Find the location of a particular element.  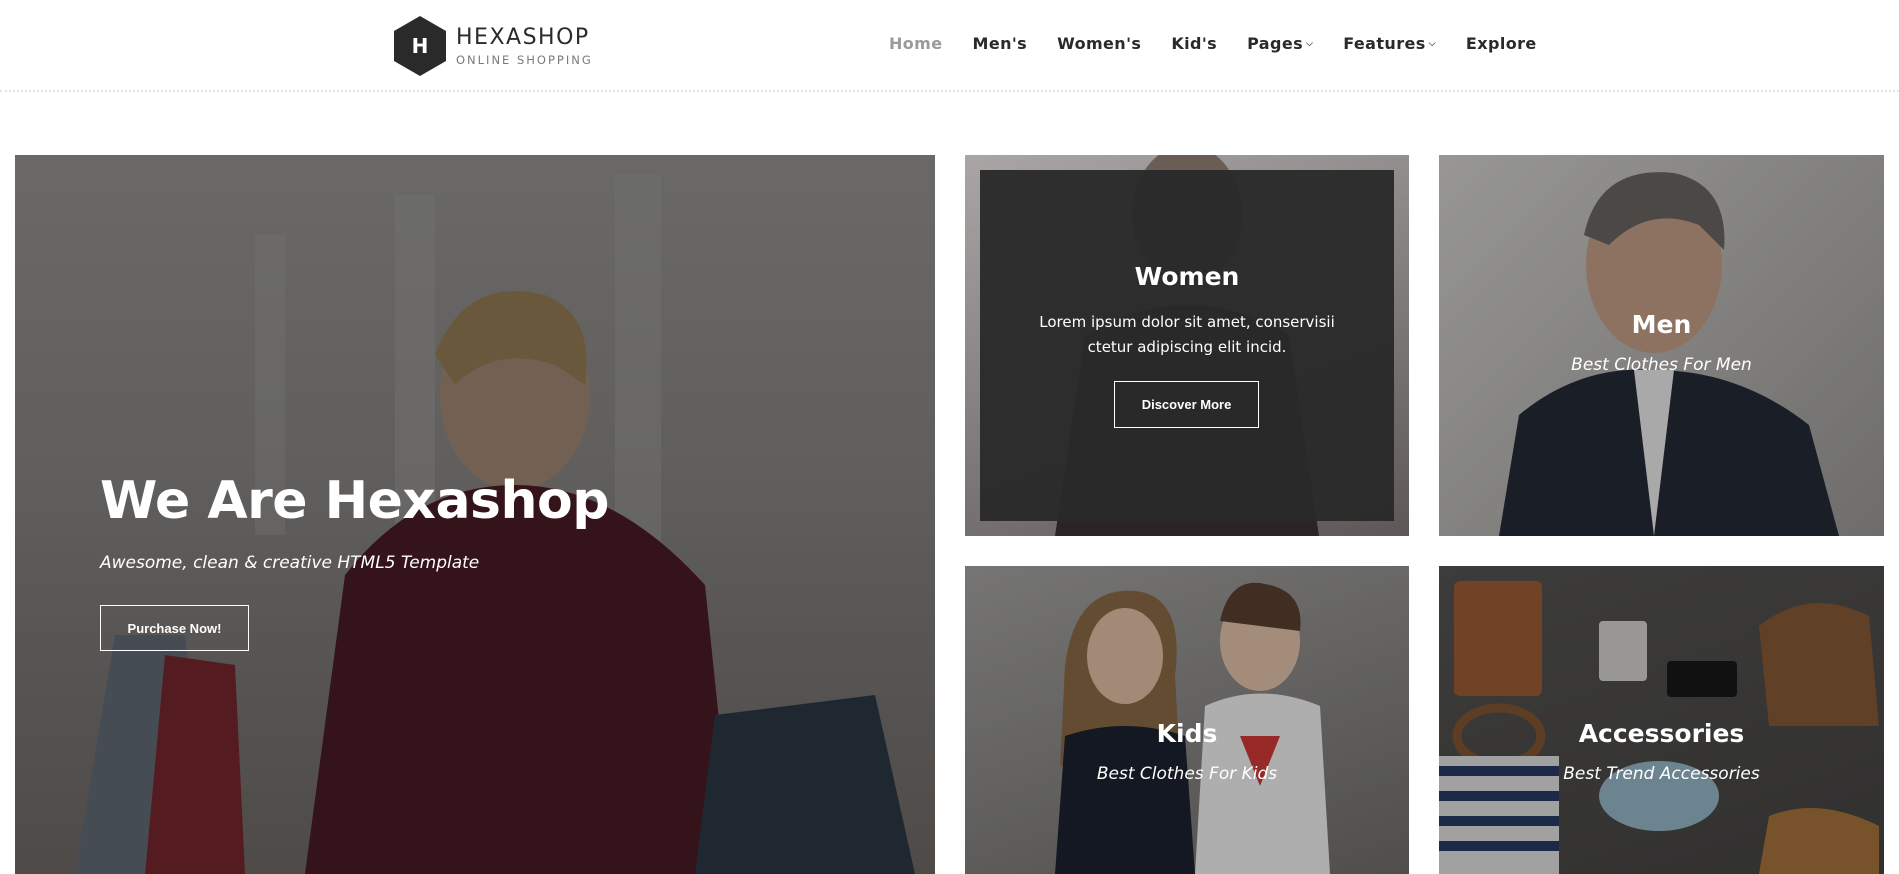

category-men: Men Best Clothes For Men is located at coordinates (1661, 345).